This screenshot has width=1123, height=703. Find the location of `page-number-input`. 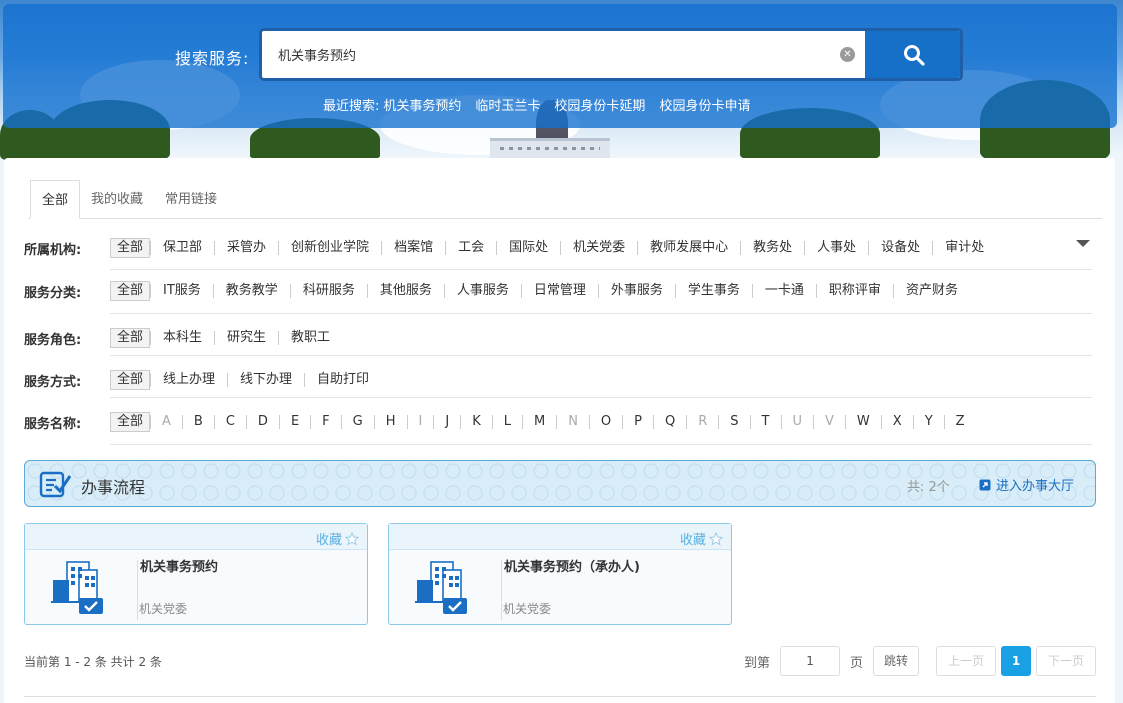

page-number-input is located at coordinates (810, 661).